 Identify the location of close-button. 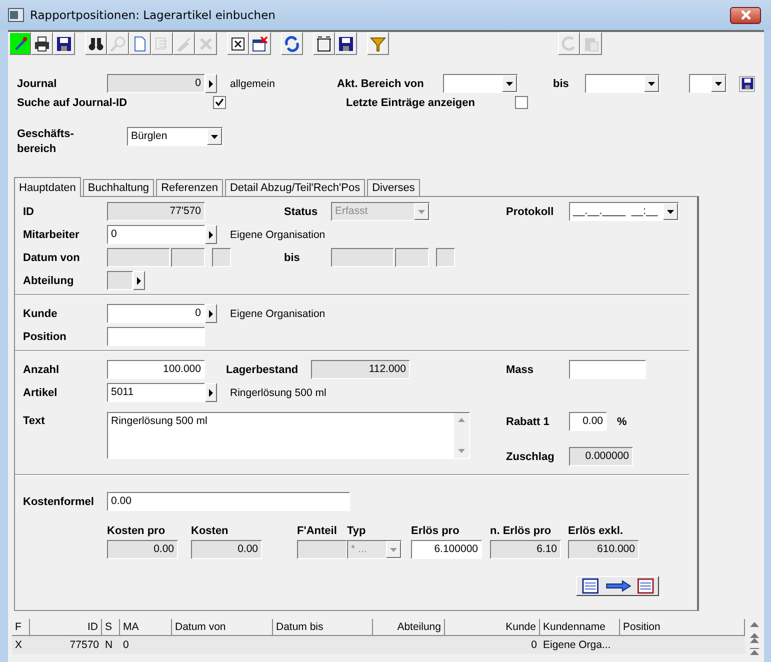
(745, 15).